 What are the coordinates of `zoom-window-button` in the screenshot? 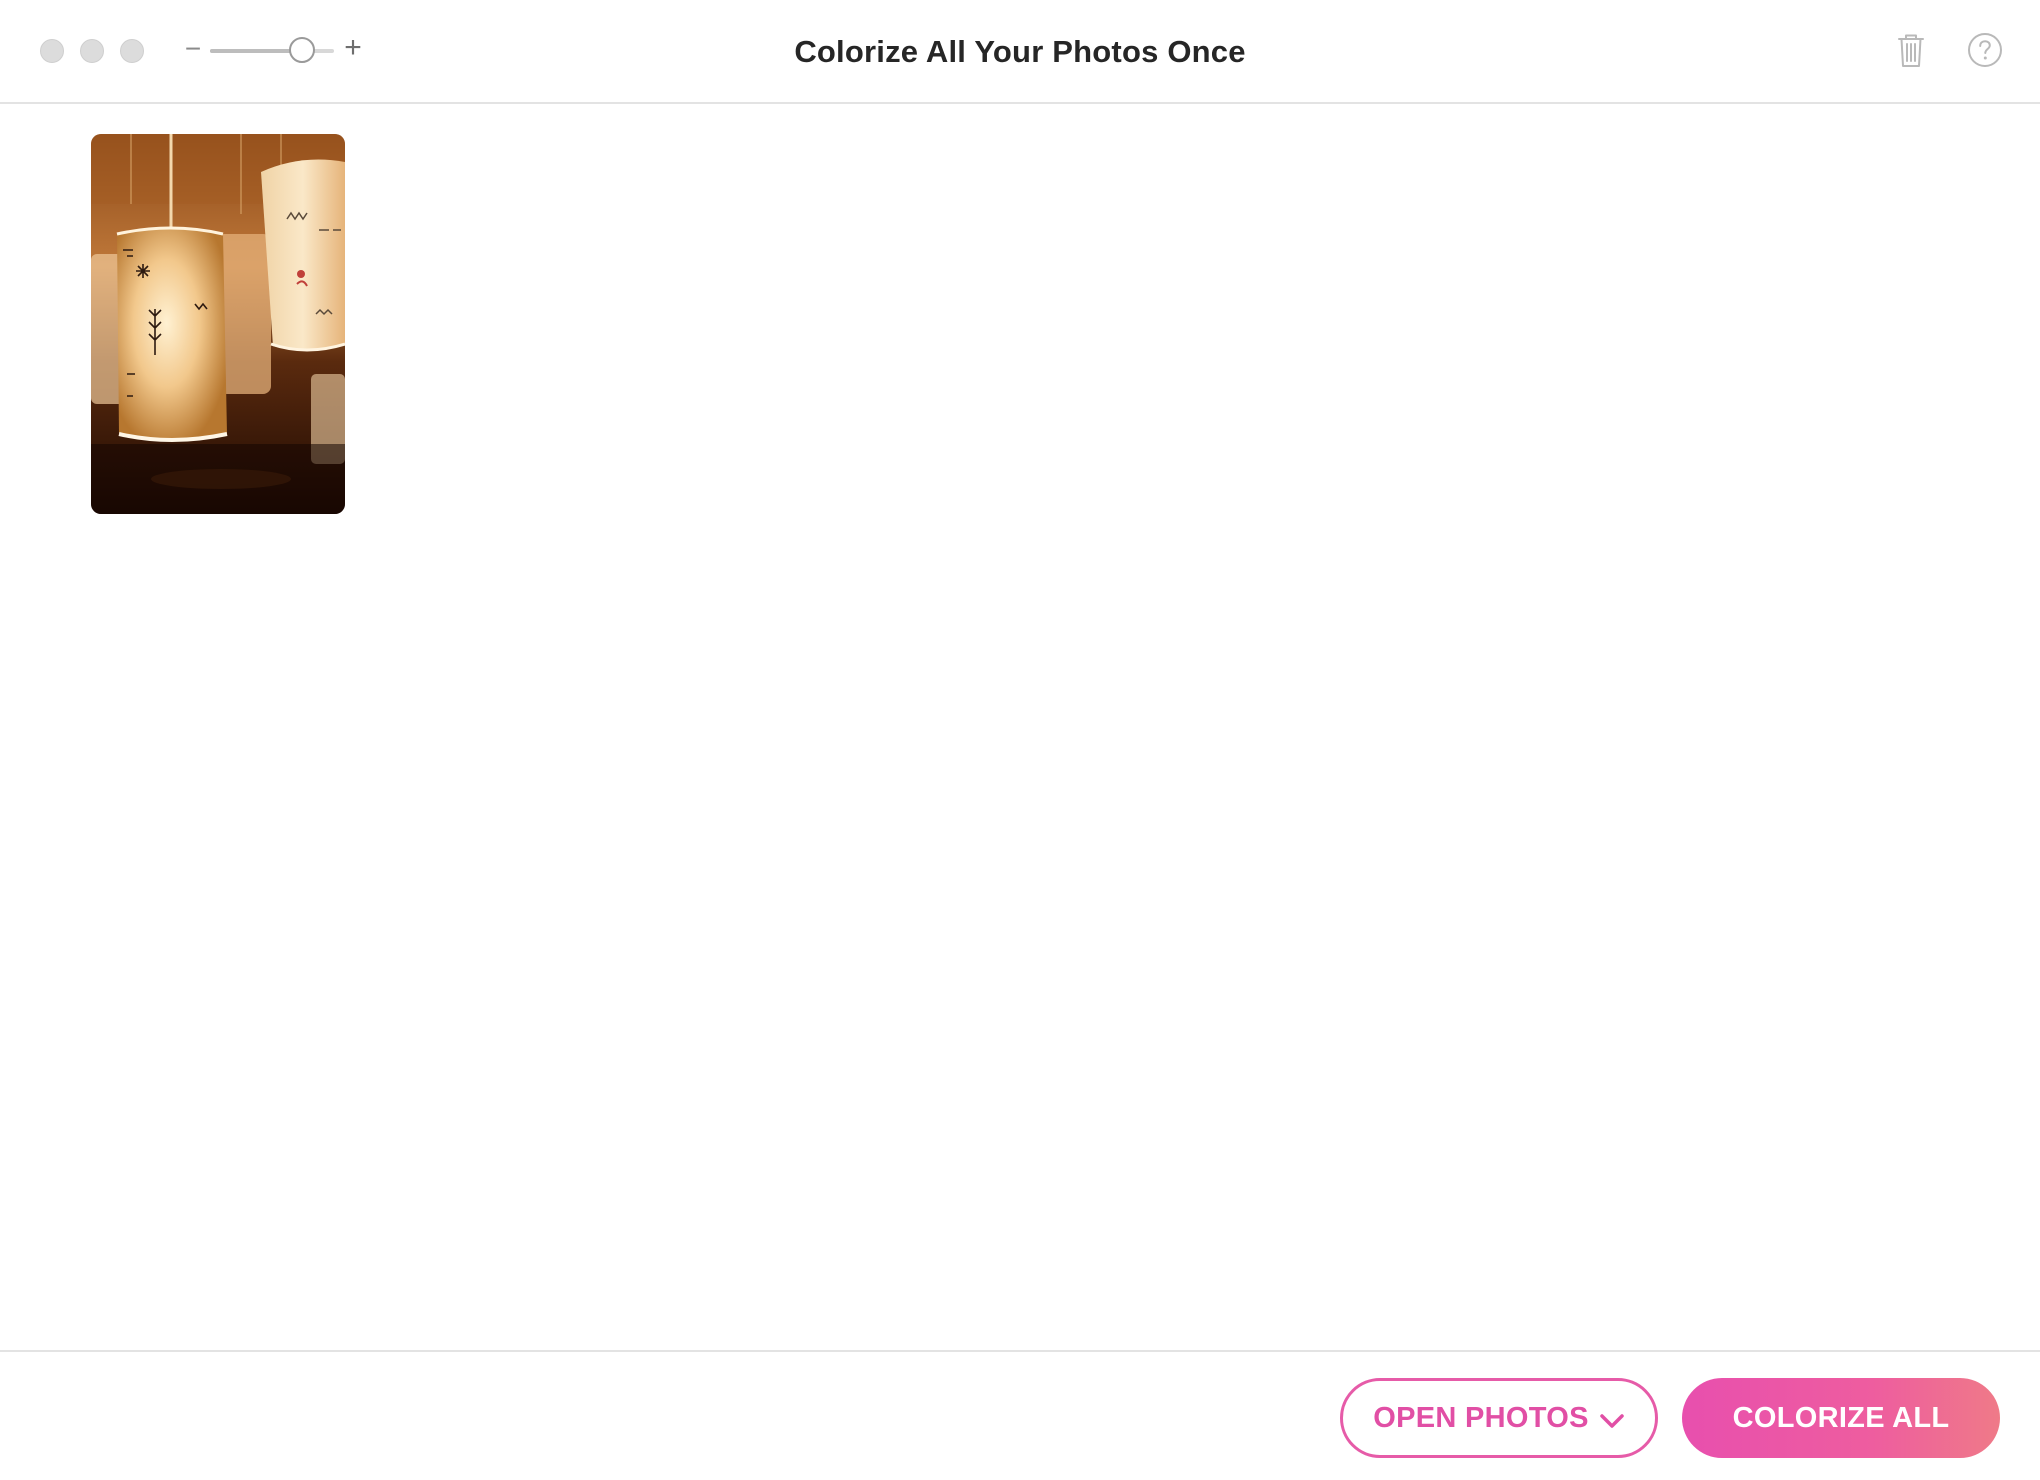 It's located at (132, 51).